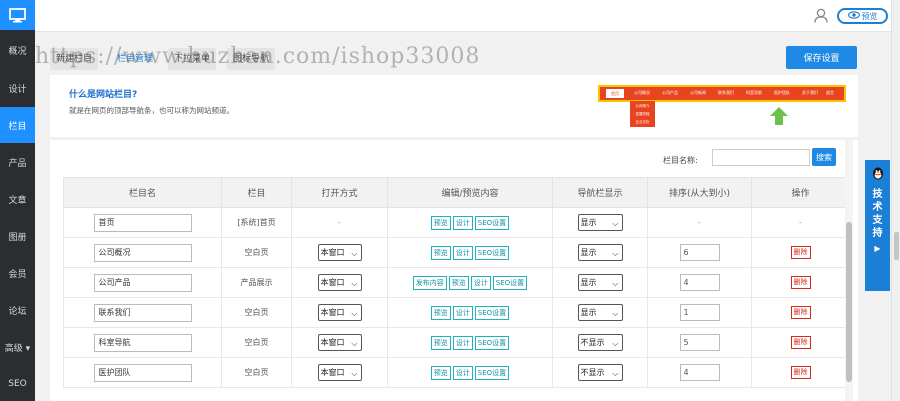 This screenshot has height=401, width=900. What do you see at coordinates (339, 192) in the screenshot?
I see `header-open-mode: 打开方式` at bounding box center [339, 192].